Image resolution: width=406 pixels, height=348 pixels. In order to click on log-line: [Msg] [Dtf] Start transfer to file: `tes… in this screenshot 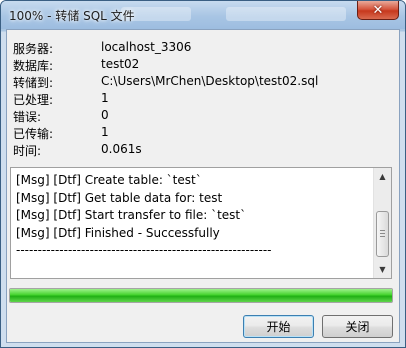, I will do `click(131, 215)`.